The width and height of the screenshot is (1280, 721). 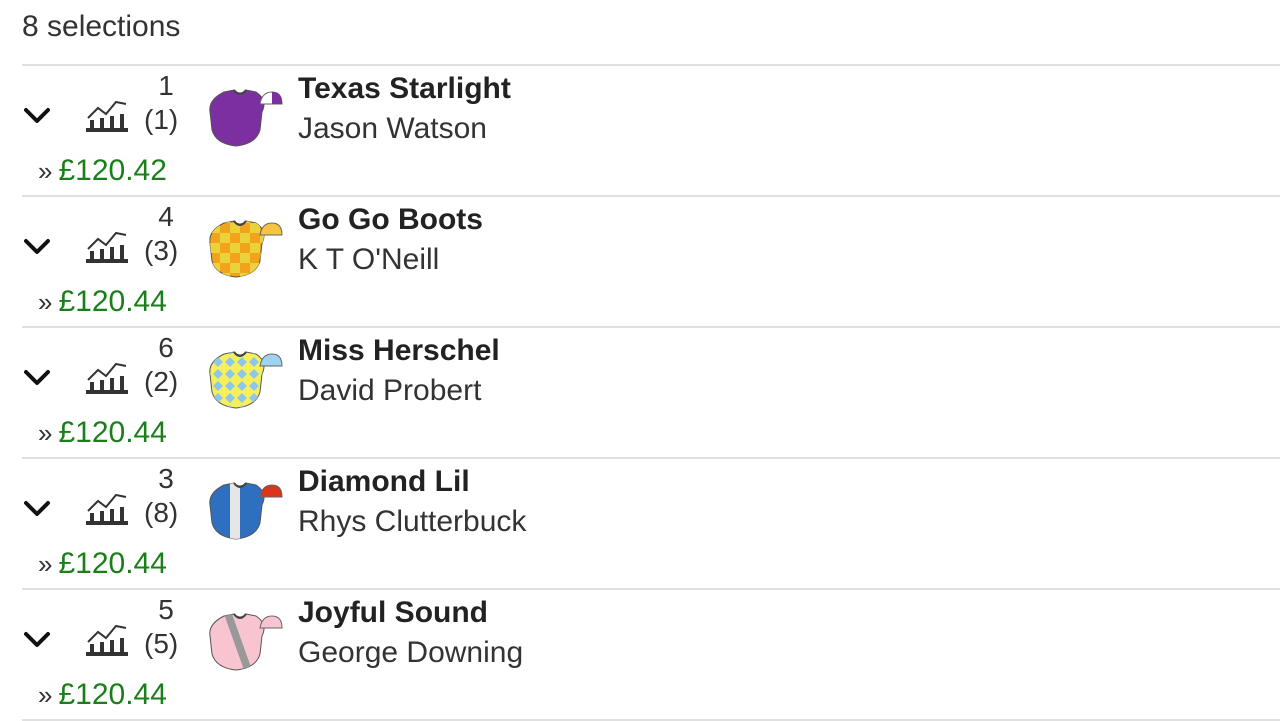 What do you see at coordinates (384, 482) in the screenshot?
I see `horse-name: Diamond Lil` at bounding box center [384, 482].